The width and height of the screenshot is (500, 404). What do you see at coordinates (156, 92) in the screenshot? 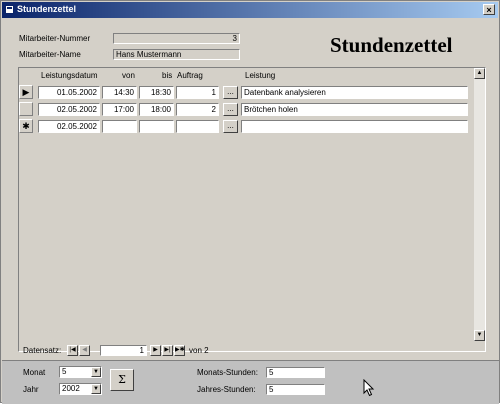
I see `bis-cell: 18:30` at bounding box center [156, 92].